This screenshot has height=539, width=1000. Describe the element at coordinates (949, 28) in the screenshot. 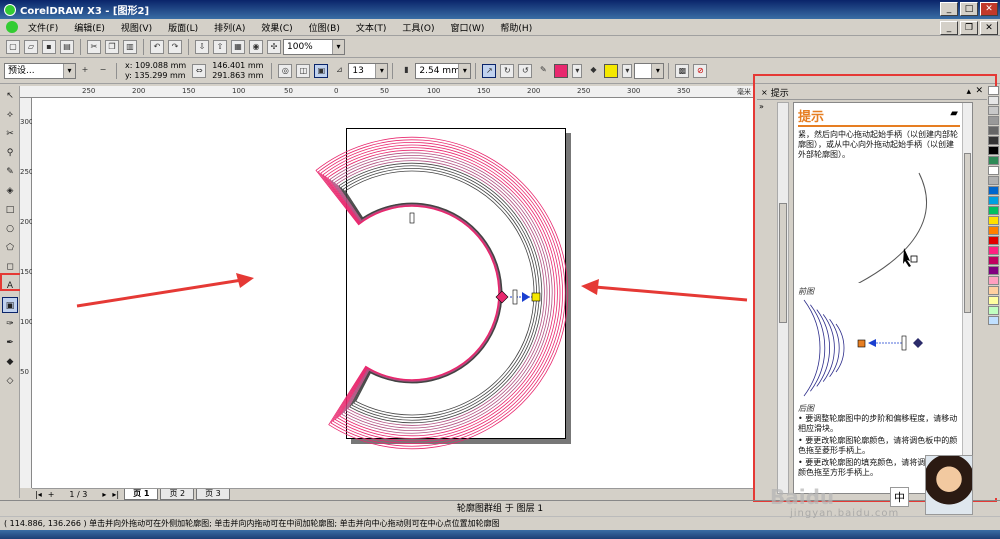

I see `doc-minimize-button: _` at that location.